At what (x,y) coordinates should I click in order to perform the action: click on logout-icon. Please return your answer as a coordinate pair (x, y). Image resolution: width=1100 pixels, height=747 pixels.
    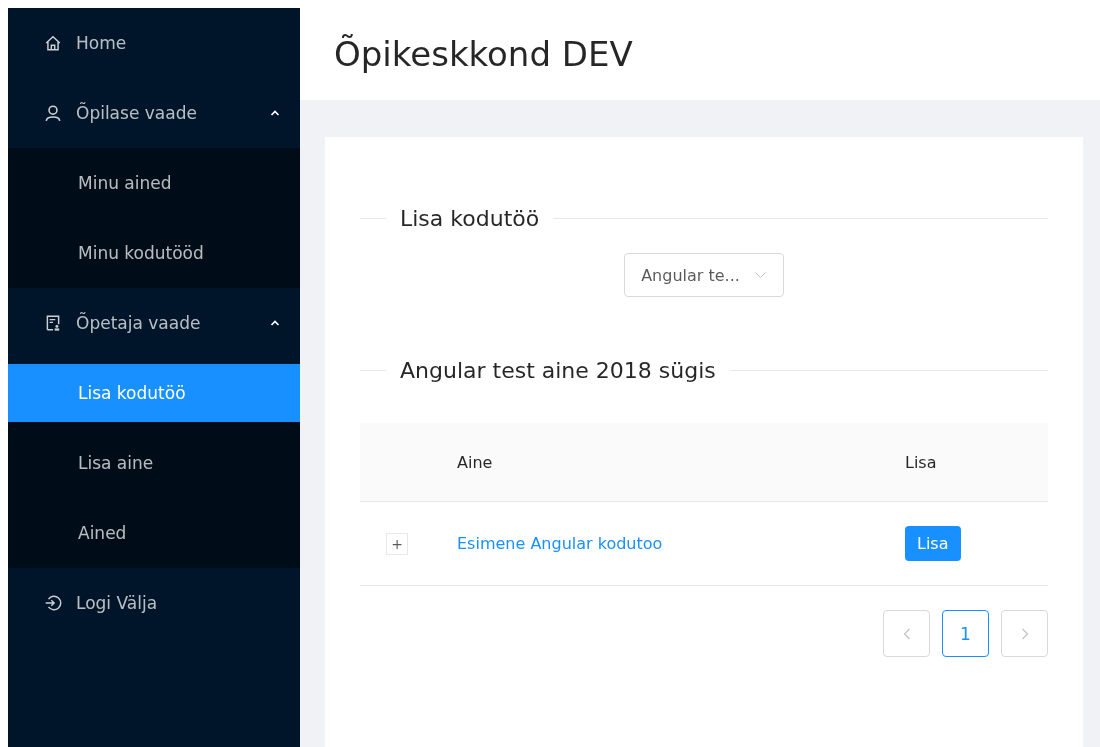
    Looking at the image, I should click on (53, 603).